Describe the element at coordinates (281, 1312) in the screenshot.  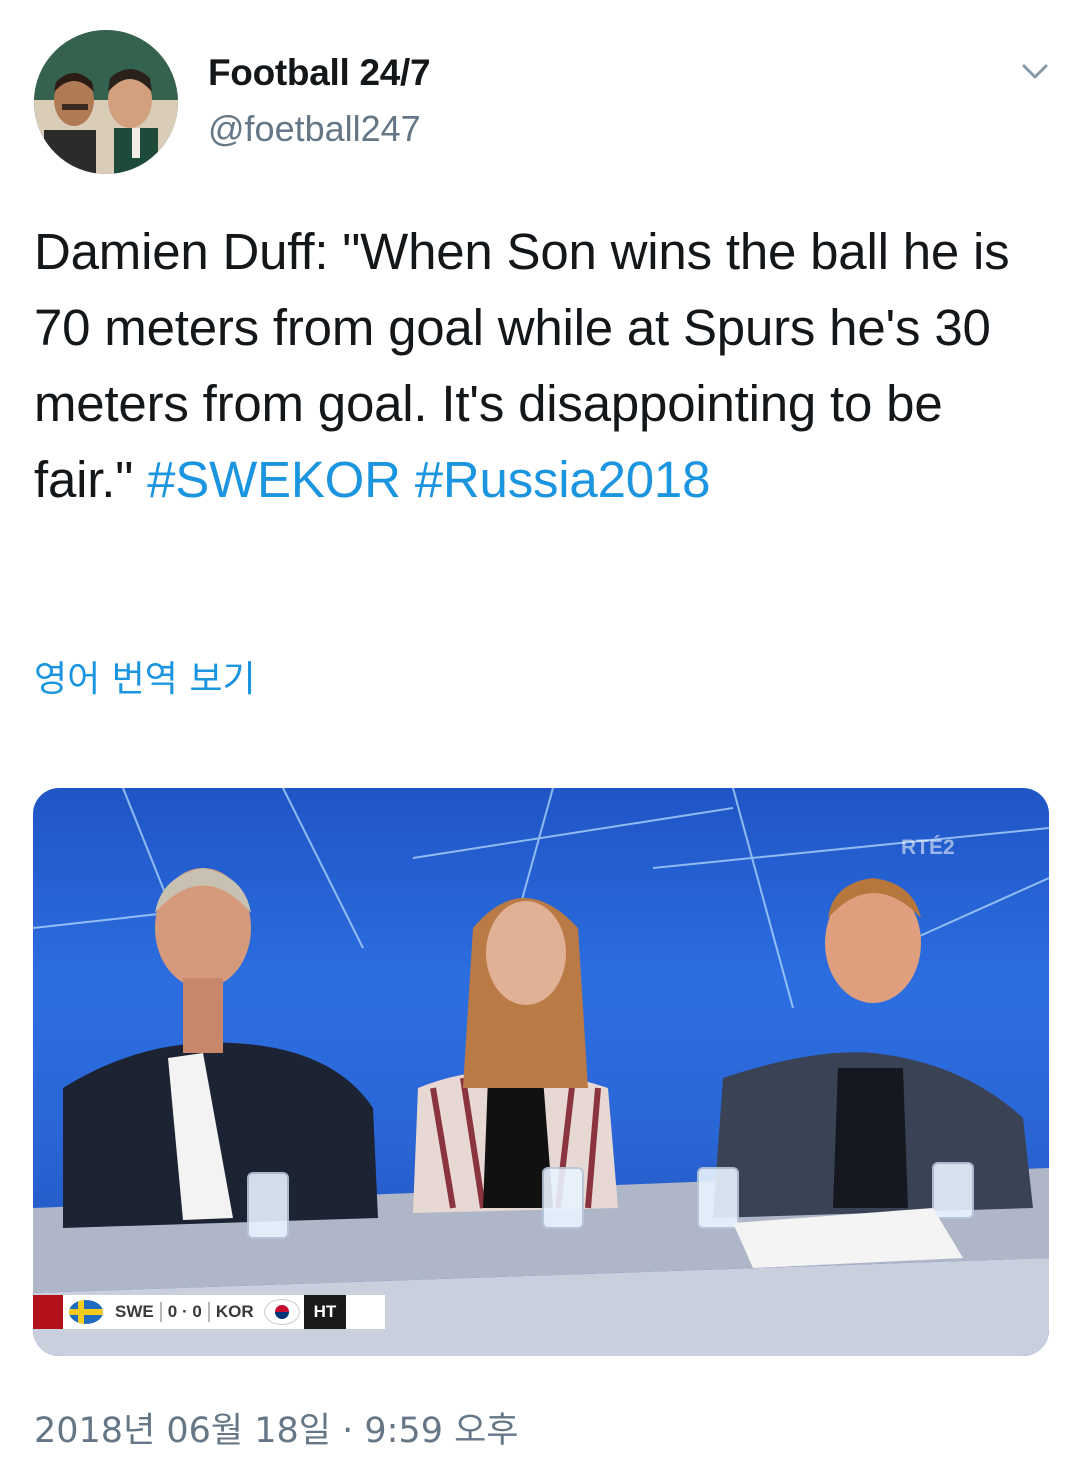
I see `korea-flag-icon` at that location.